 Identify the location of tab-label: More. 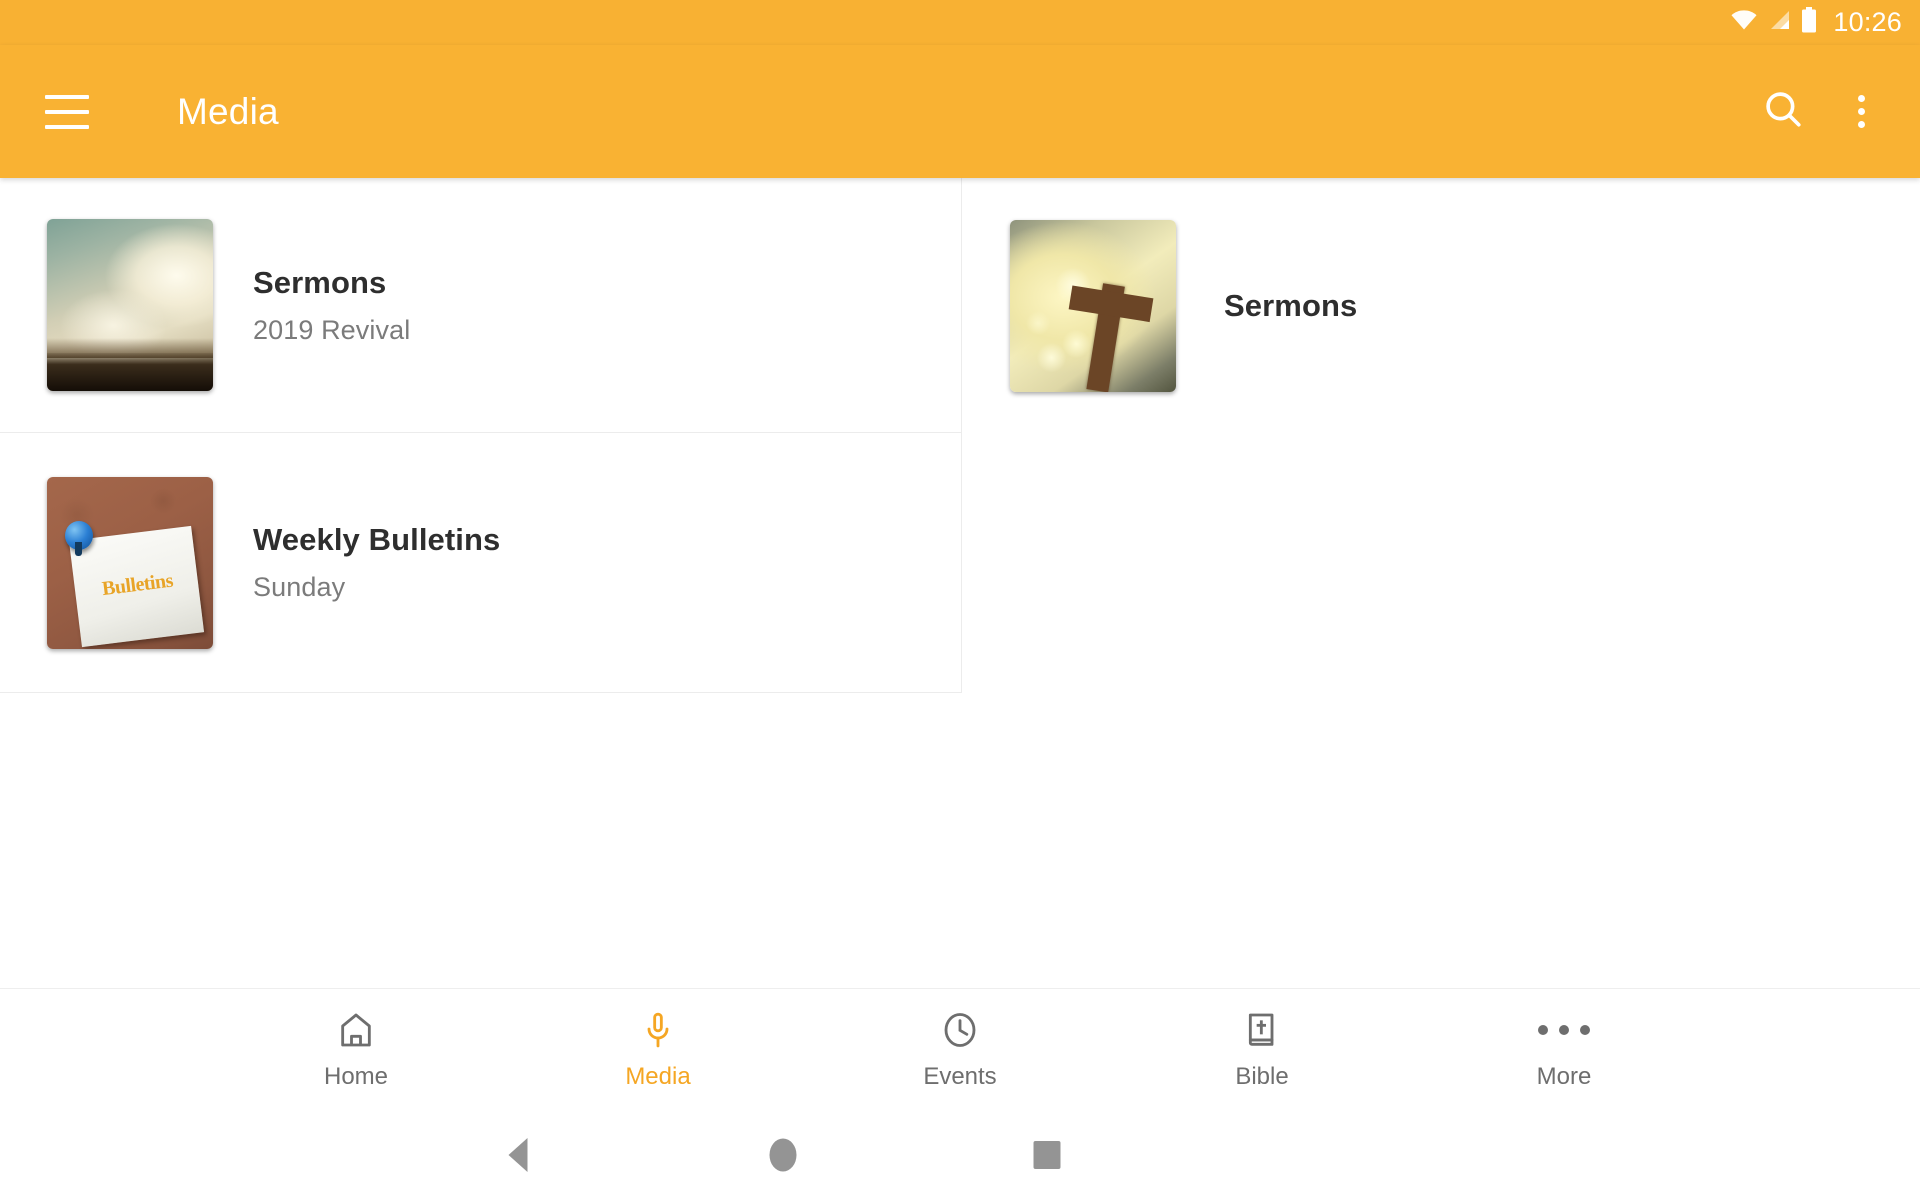
(1564, 1076).